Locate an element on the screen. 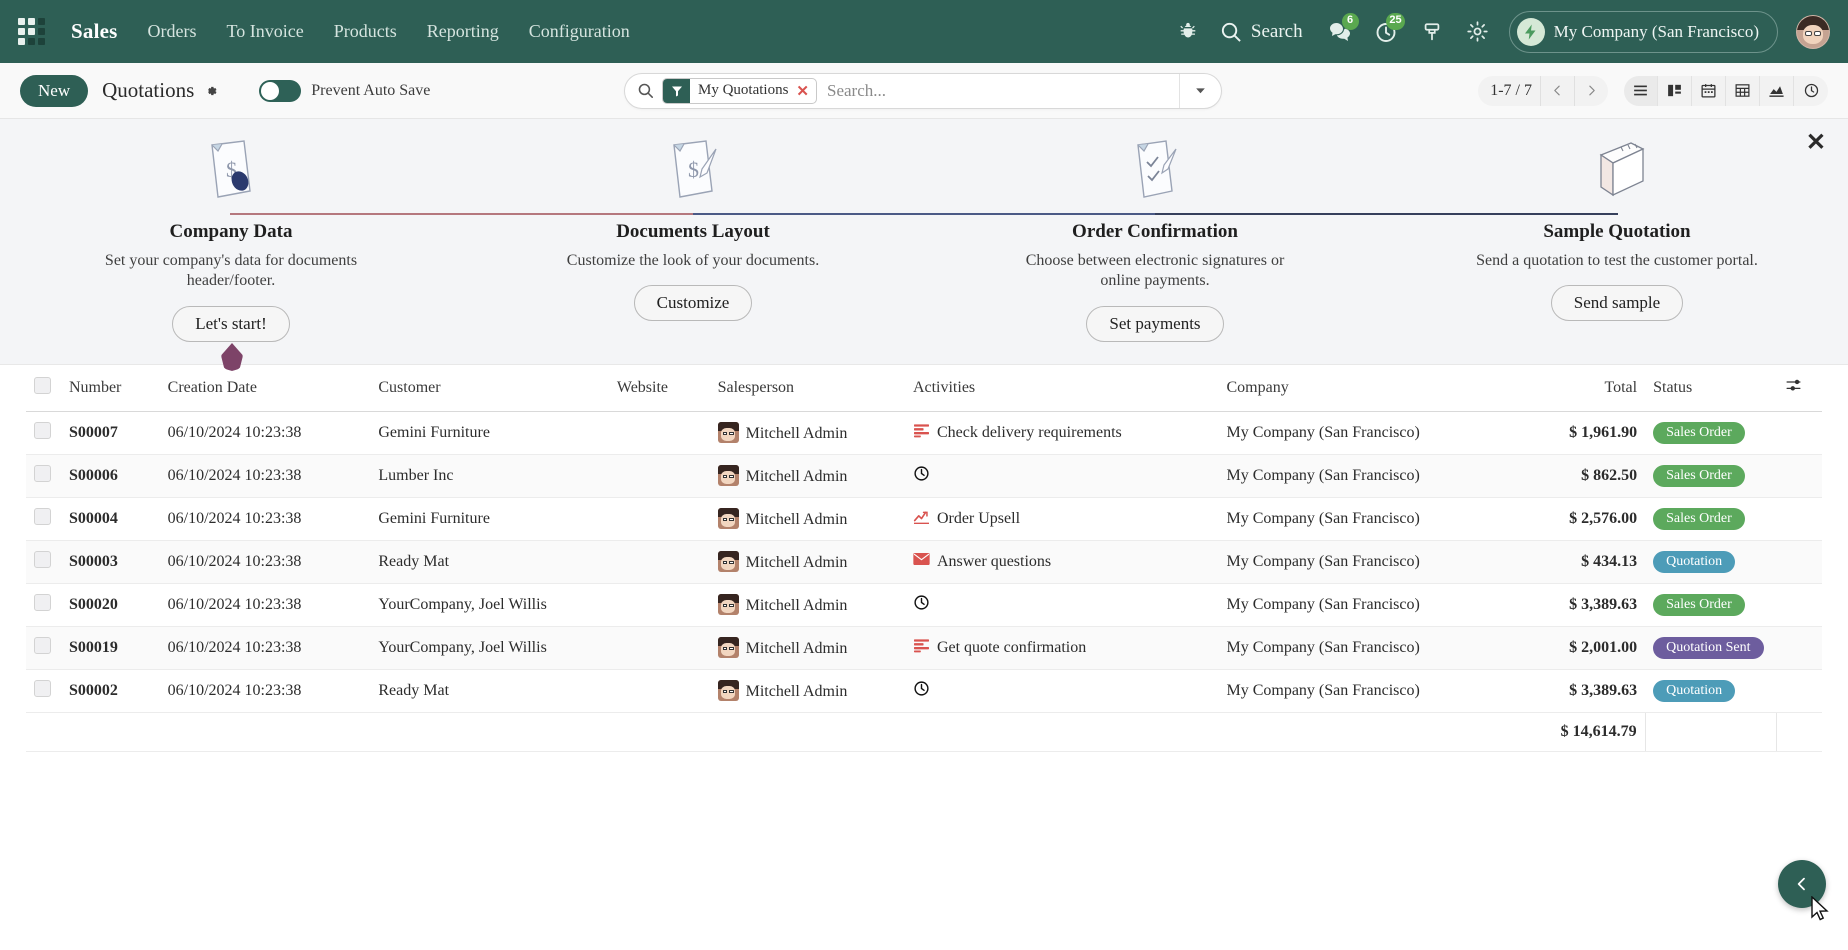  view-switcher is located at coordinates (1726, 90).